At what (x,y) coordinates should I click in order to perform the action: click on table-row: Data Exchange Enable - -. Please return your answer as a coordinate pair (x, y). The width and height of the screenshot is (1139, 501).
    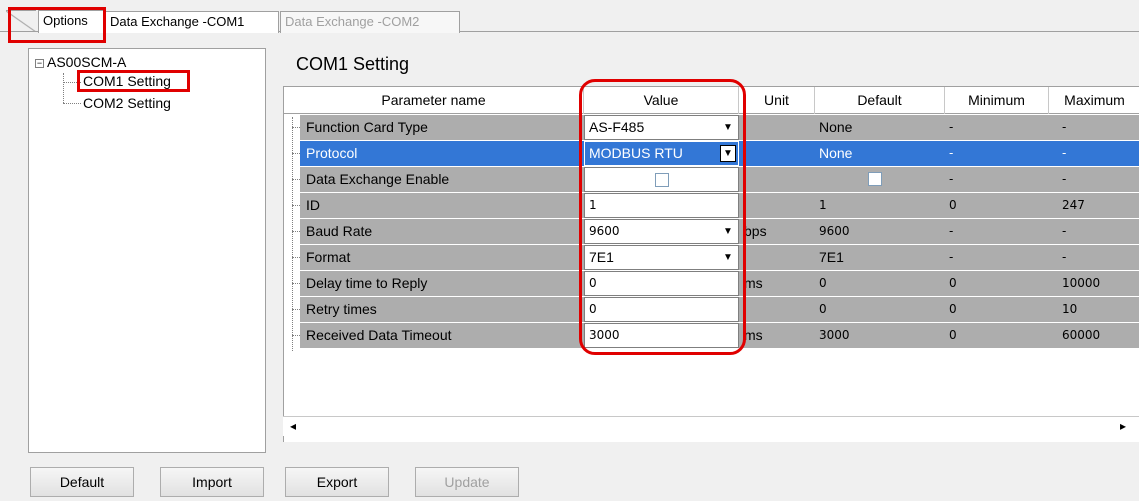
    Looking at the image, I should click on (711, 180).